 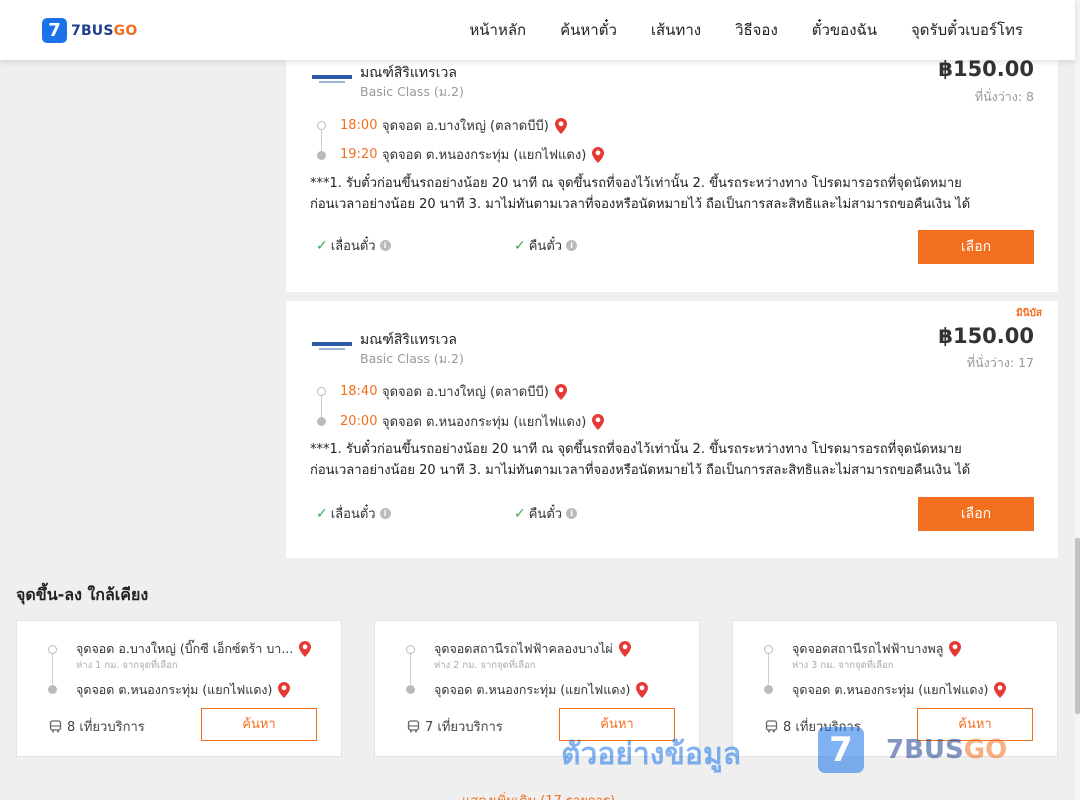 What do you see at coordinates (54, 30) in the screenshot?
I see `logo-mark: 7` at bounding box center [54, 30].